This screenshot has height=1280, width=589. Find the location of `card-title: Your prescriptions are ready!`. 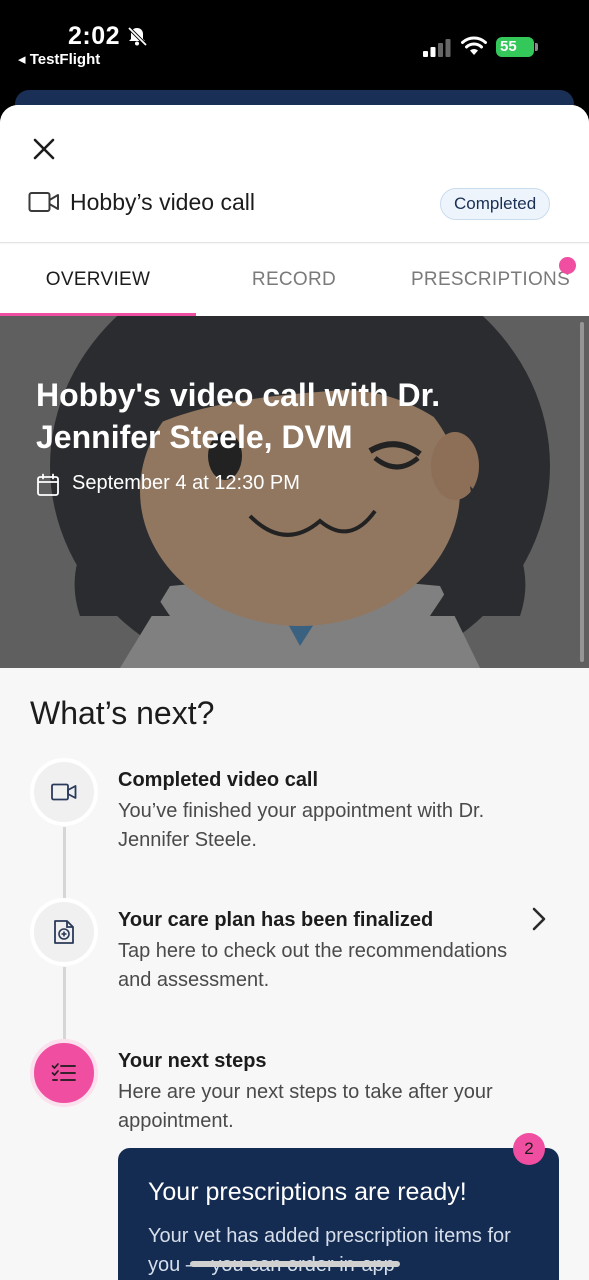

card-title: Your prescriptions are ready! is located at coordinates (307, 1192).